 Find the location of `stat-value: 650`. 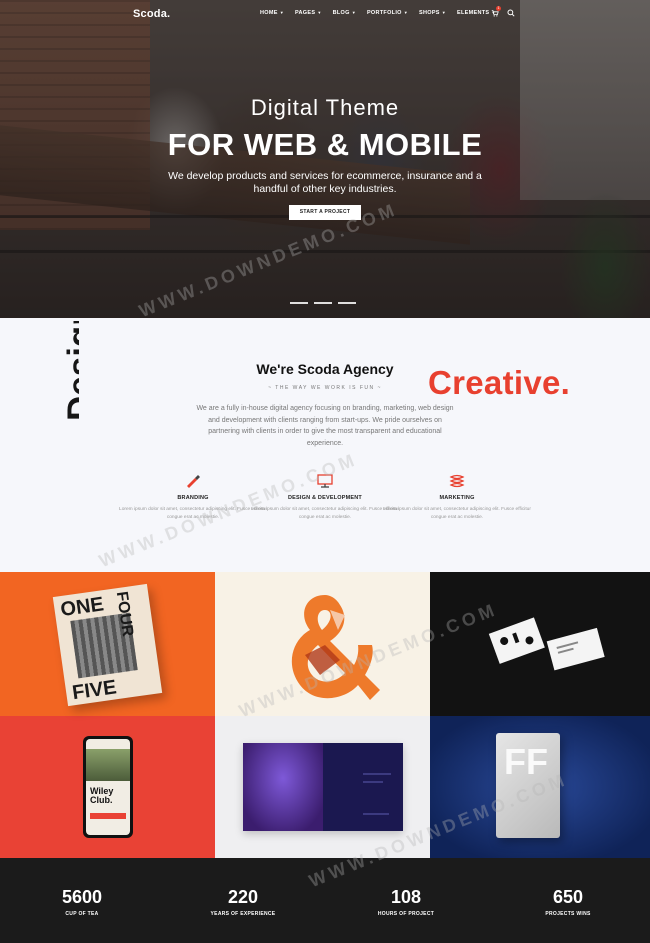

stat-value: 650 is located at coordinates (568, 897).